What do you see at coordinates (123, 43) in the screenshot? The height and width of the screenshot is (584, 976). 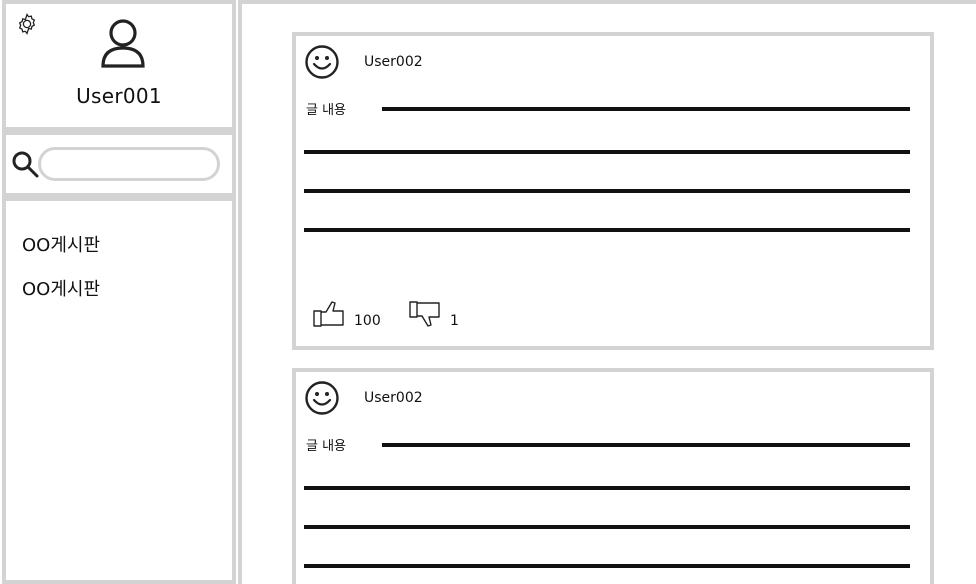 I see `user-icon` at bounding box center [123, 43].